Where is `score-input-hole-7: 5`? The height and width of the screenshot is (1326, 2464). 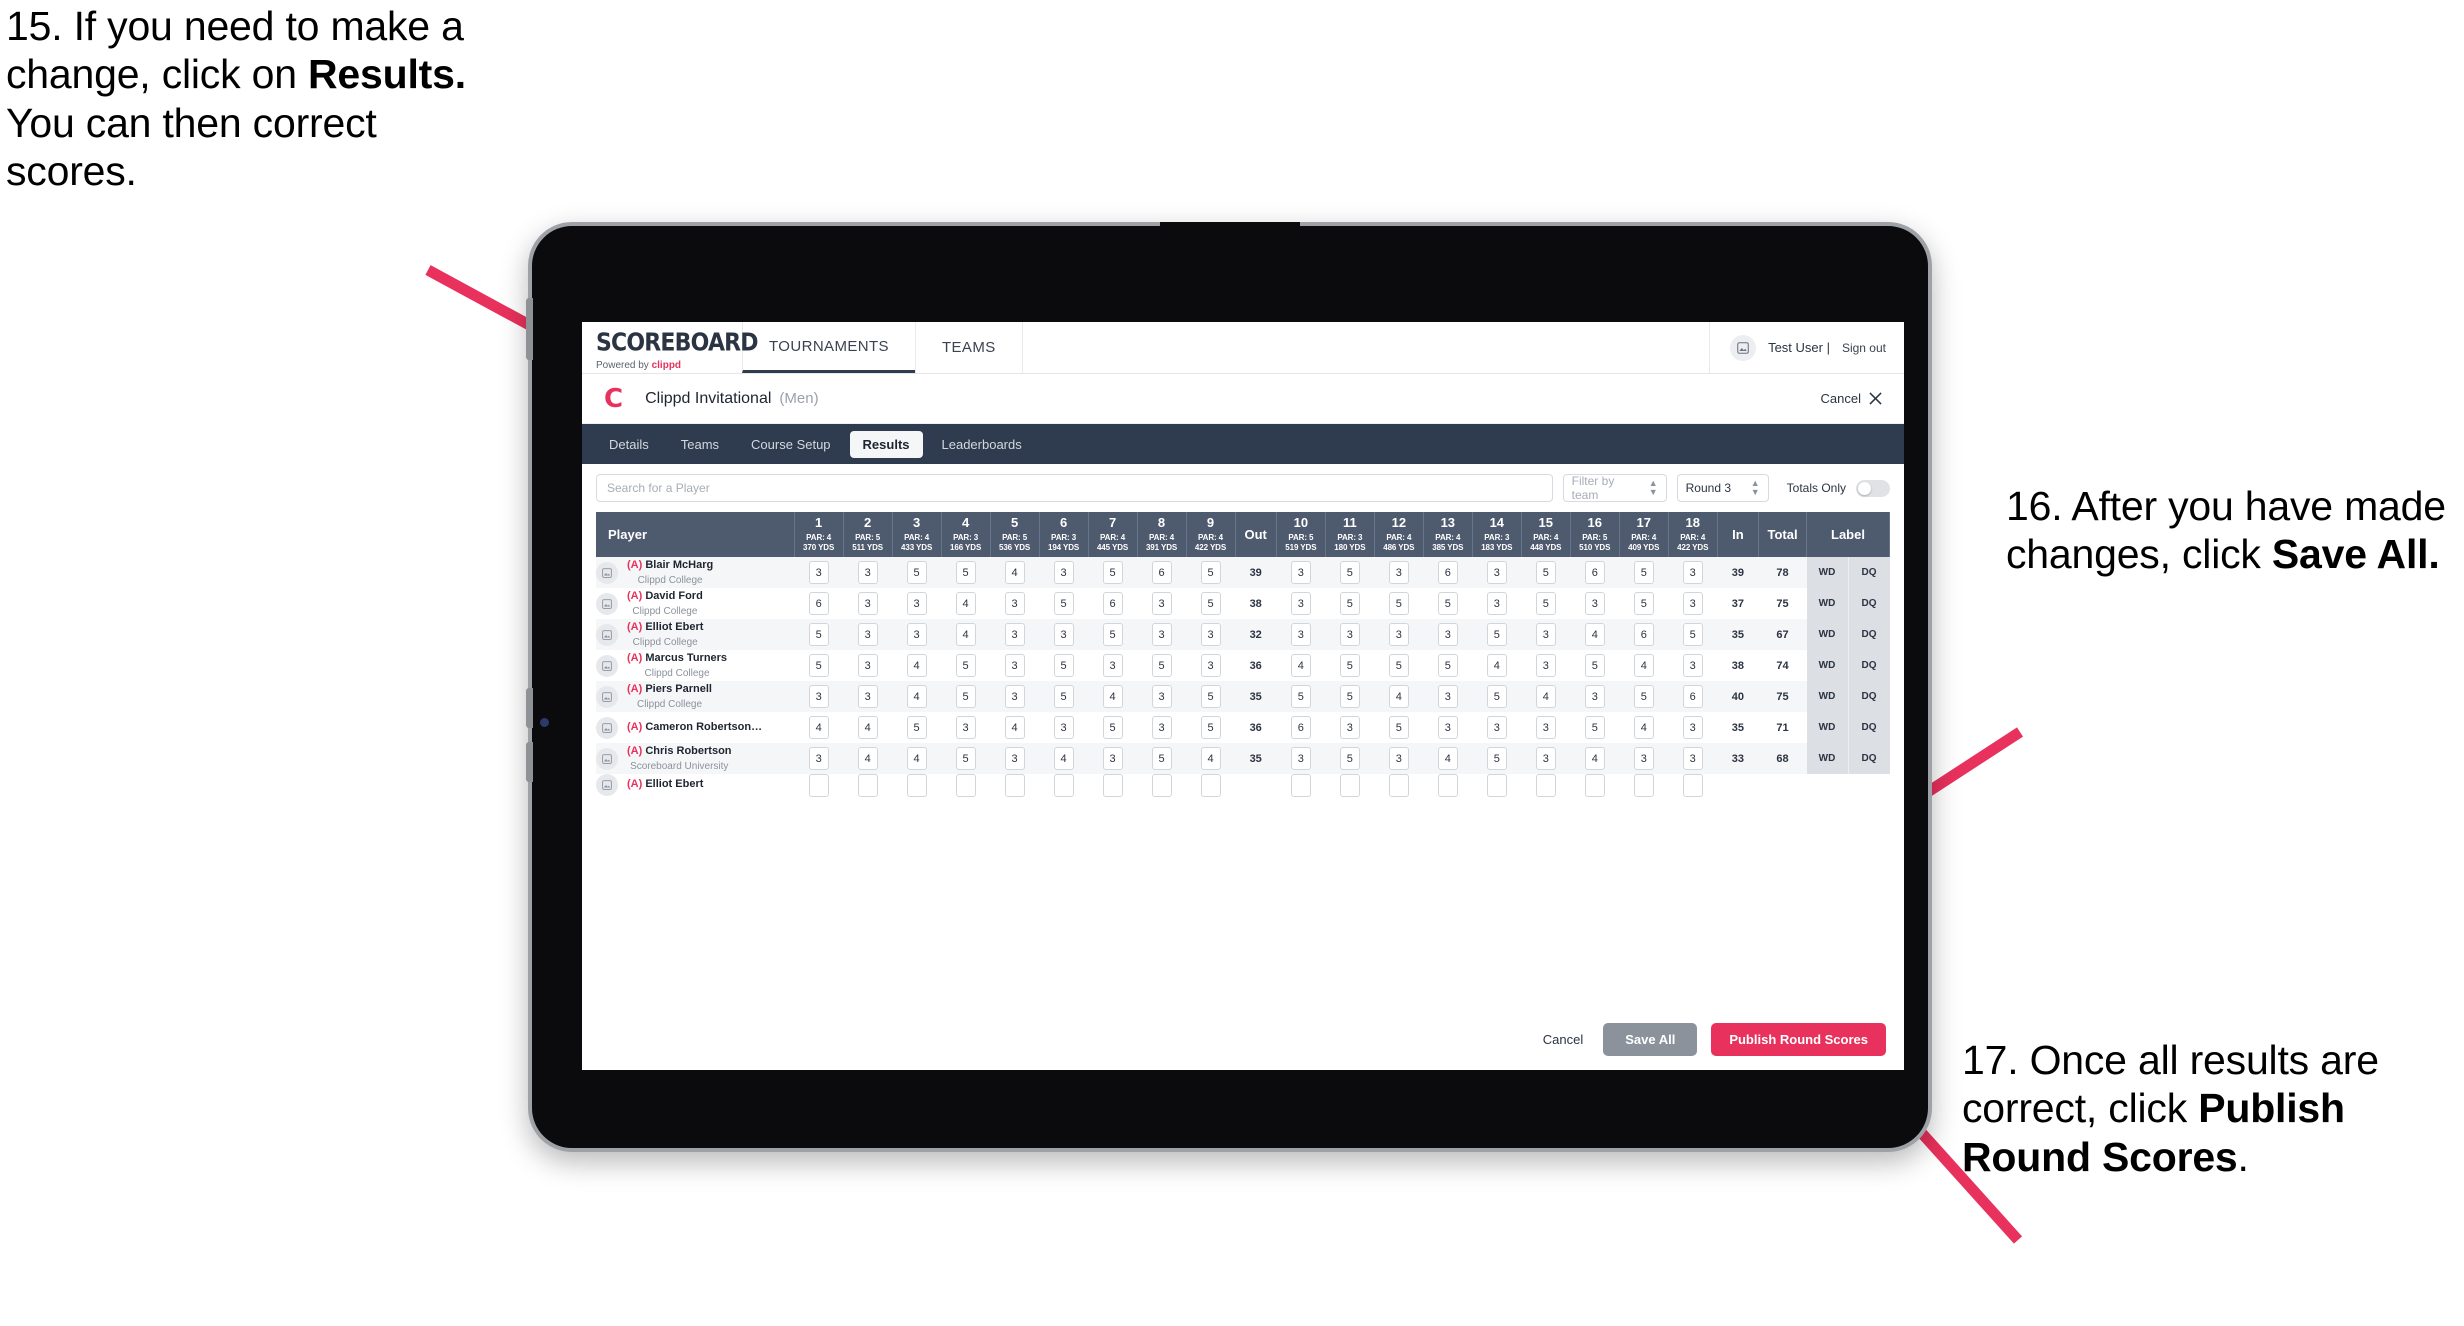 score-input-hole-7: 5 is located at coordinates (1112, 728).